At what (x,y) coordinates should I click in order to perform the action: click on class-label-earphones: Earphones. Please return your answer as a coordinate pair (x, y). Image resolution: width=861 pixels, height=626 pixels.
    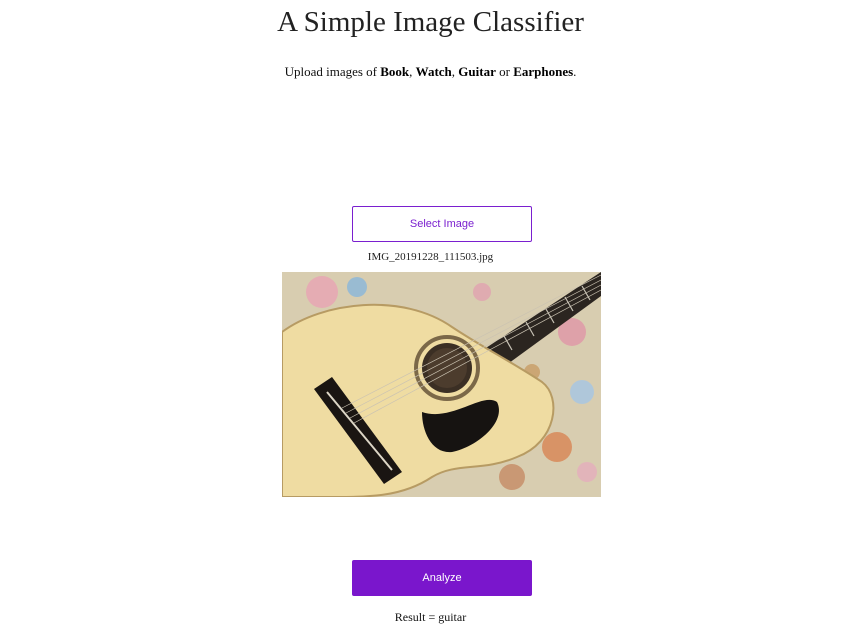
    Looking at the image, I should click on (543, 71).